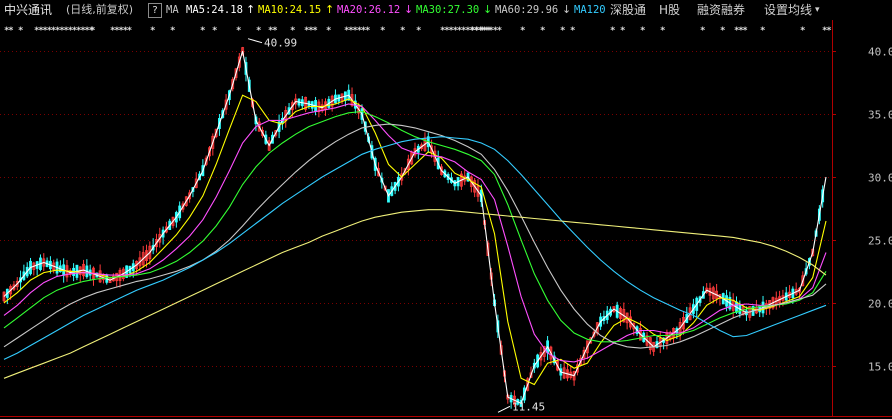 Image resolution: width=892 pixels, height=419 pixels. I want to click on ma60-down-arrow-icon: ↓, so click(567, 9).